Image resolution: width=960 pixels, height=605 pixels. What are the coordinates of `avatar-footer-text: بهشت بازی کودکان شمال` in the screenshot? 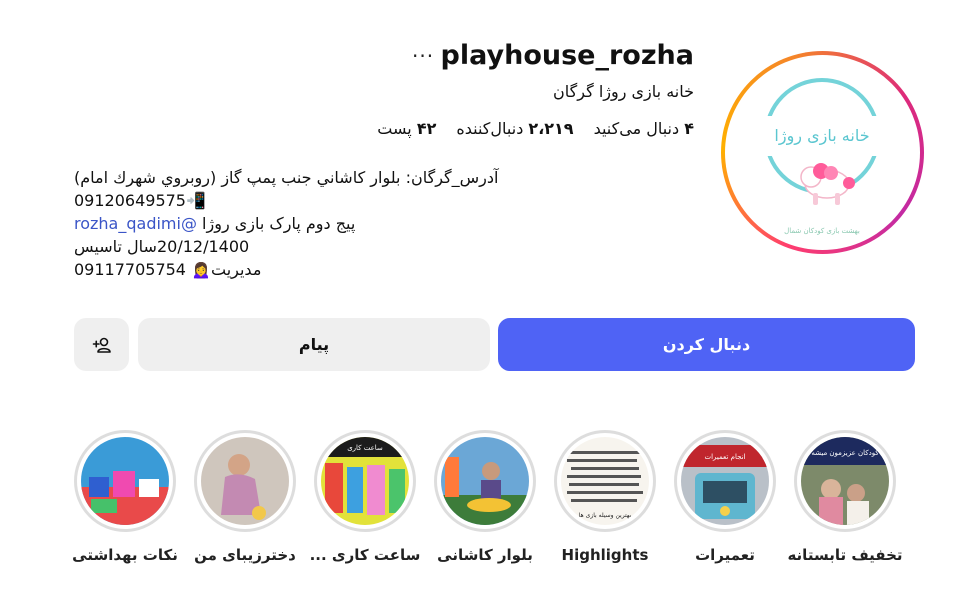 It's located at (822, 231).